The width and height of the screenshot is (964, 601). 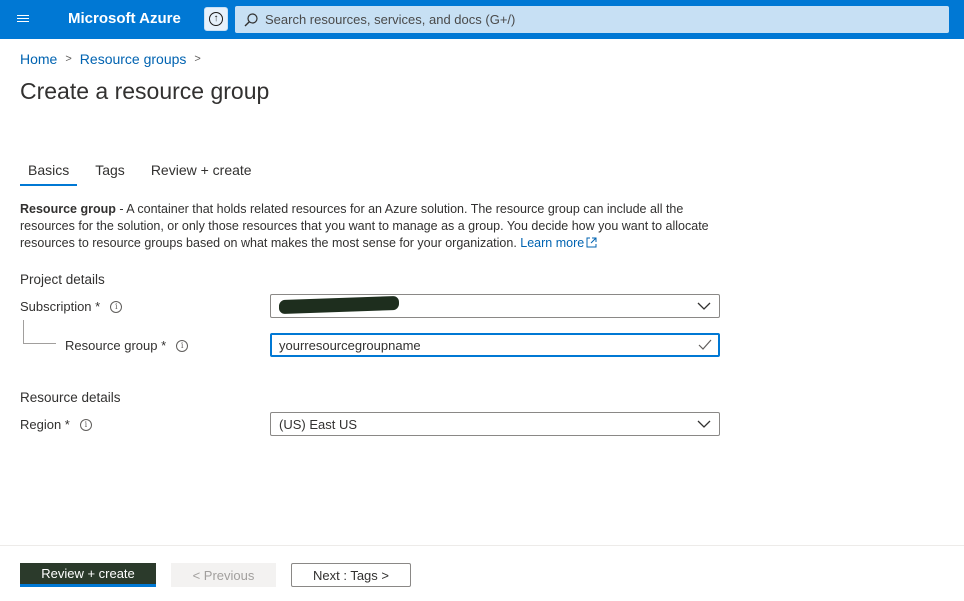 I want to click on subscription-label: Subscription * i, so click(x=71, y=306).